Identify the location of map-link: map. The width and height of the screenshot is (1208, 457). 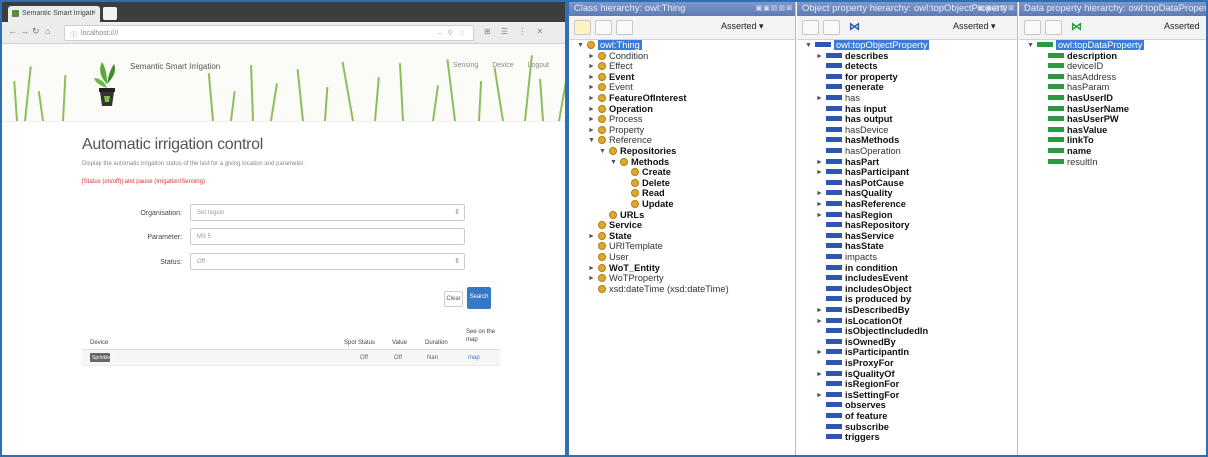
(474, 358).